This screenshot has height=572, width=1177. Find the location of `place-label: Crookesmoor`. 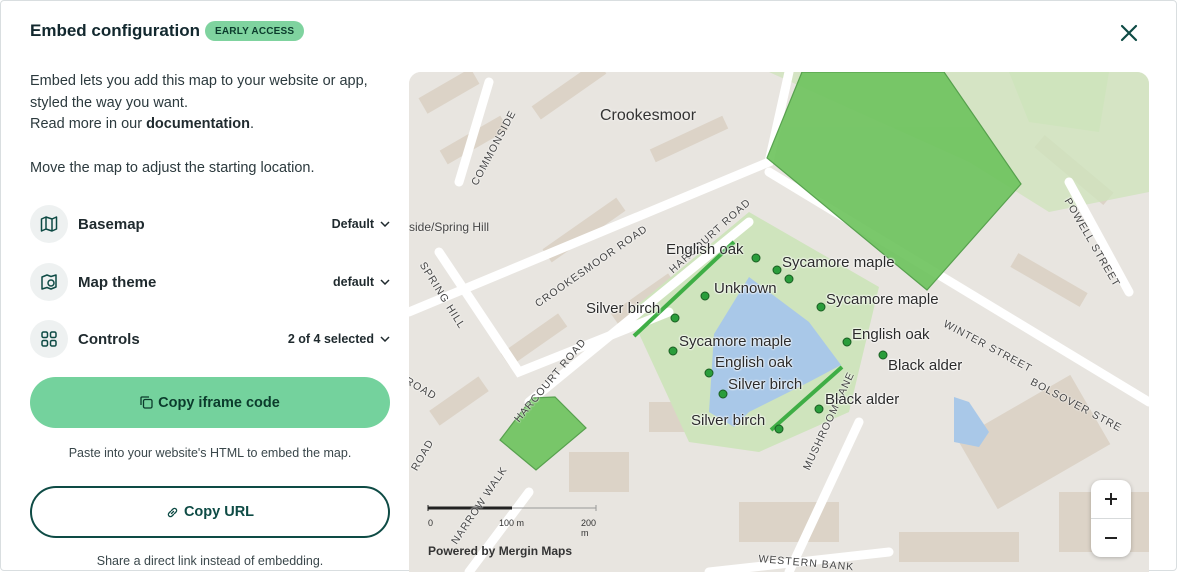

place-label: Crookesmoor is located at coordinates (648, 115).